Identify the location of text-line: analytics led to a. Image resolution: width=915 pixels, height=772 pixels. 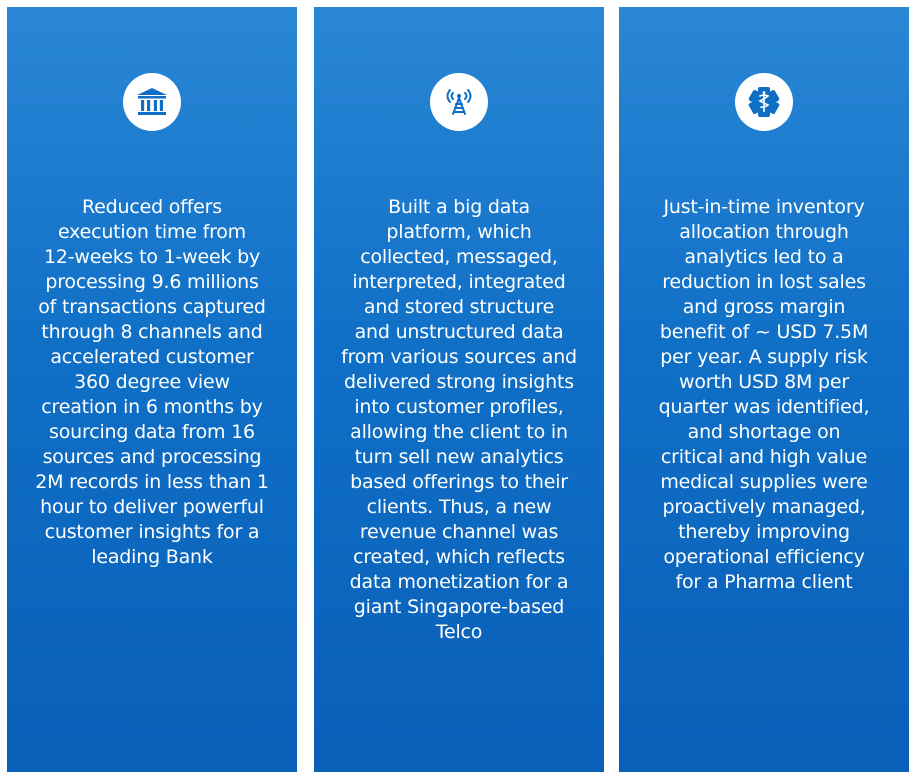
(764, 257).